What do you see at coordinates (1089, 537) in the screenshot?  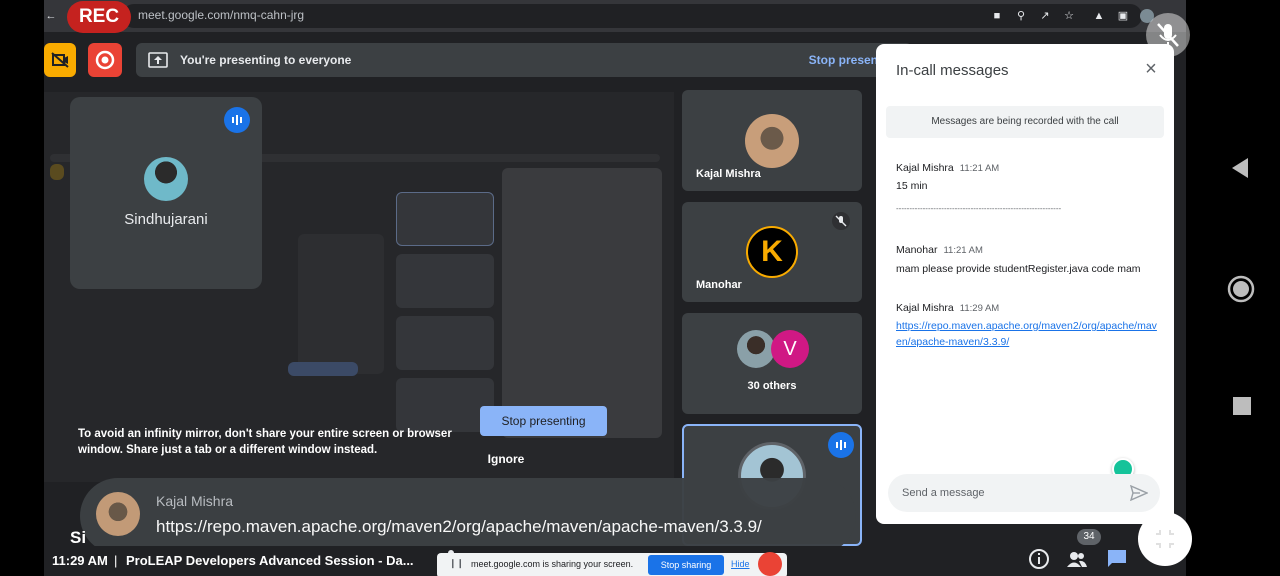 I see `participant-count-badge: 34` at bounding box center [1089, 537].